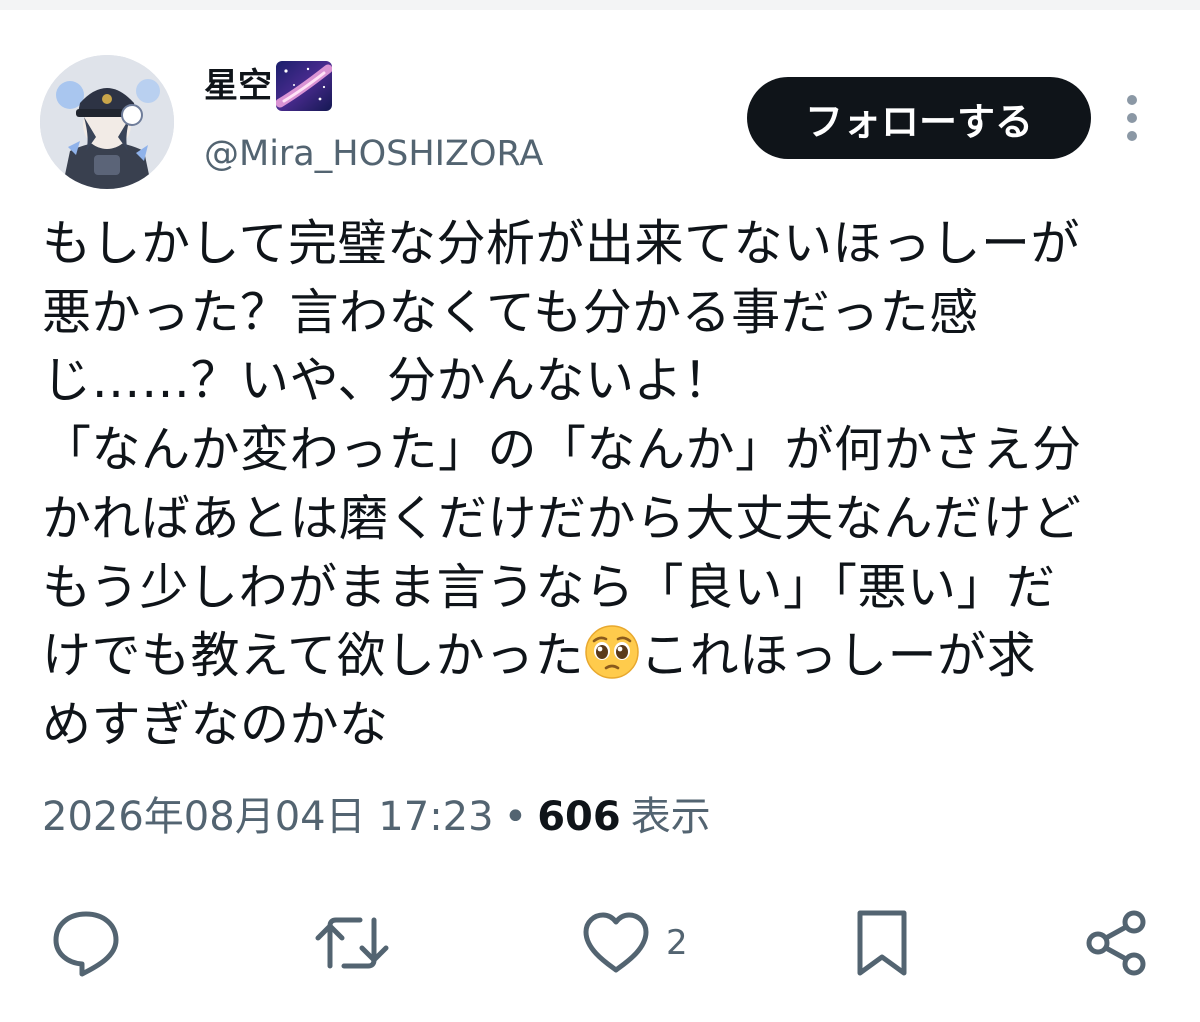 The image size is (1200, 1022). Describe the element at coordinates (373, 154) in the screenshot. I see `user-handle: @Mira_HOSHIZORA` at that location.